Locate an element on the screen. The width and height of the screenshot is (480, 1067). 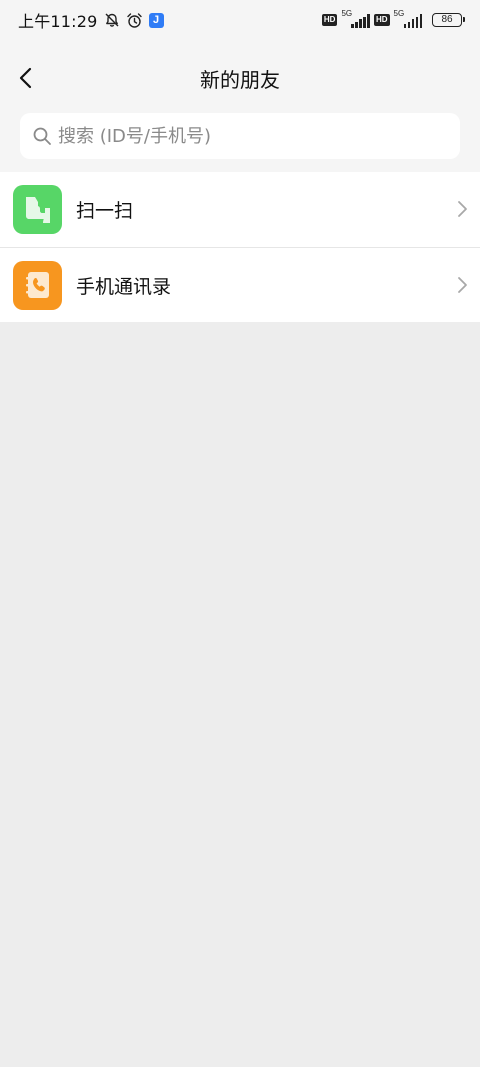
list-item-label: 手机通讯录 is located at coordinates (124, 286).